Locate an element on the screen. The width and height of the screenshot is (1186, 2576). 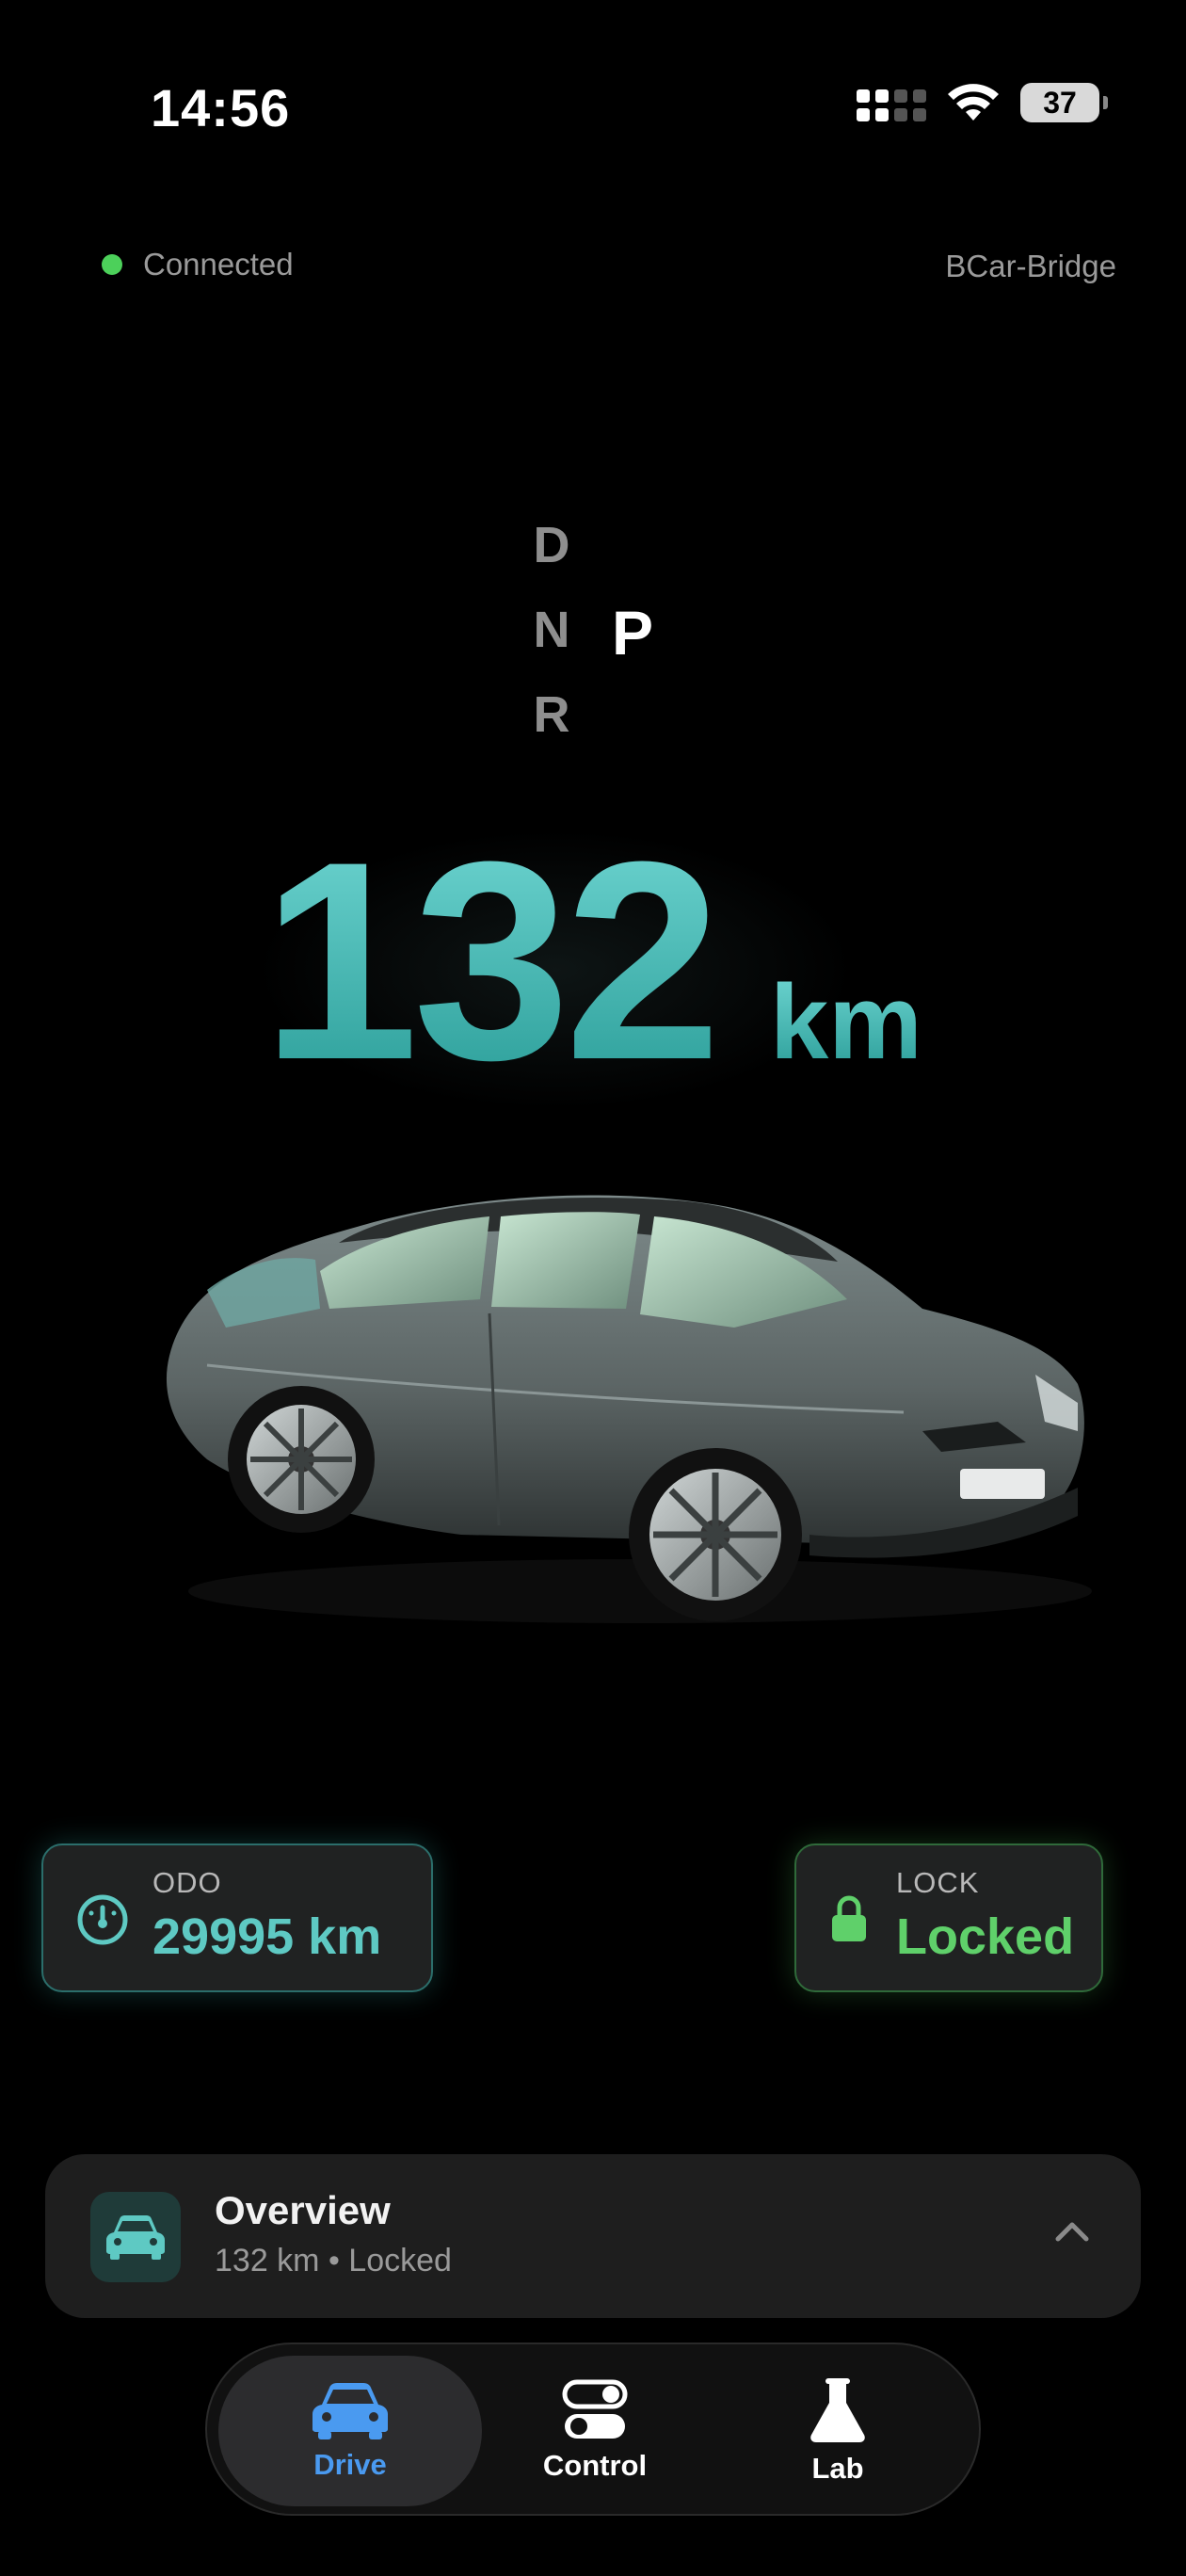
overview-icon-box is located at coordinates (135, 2237).